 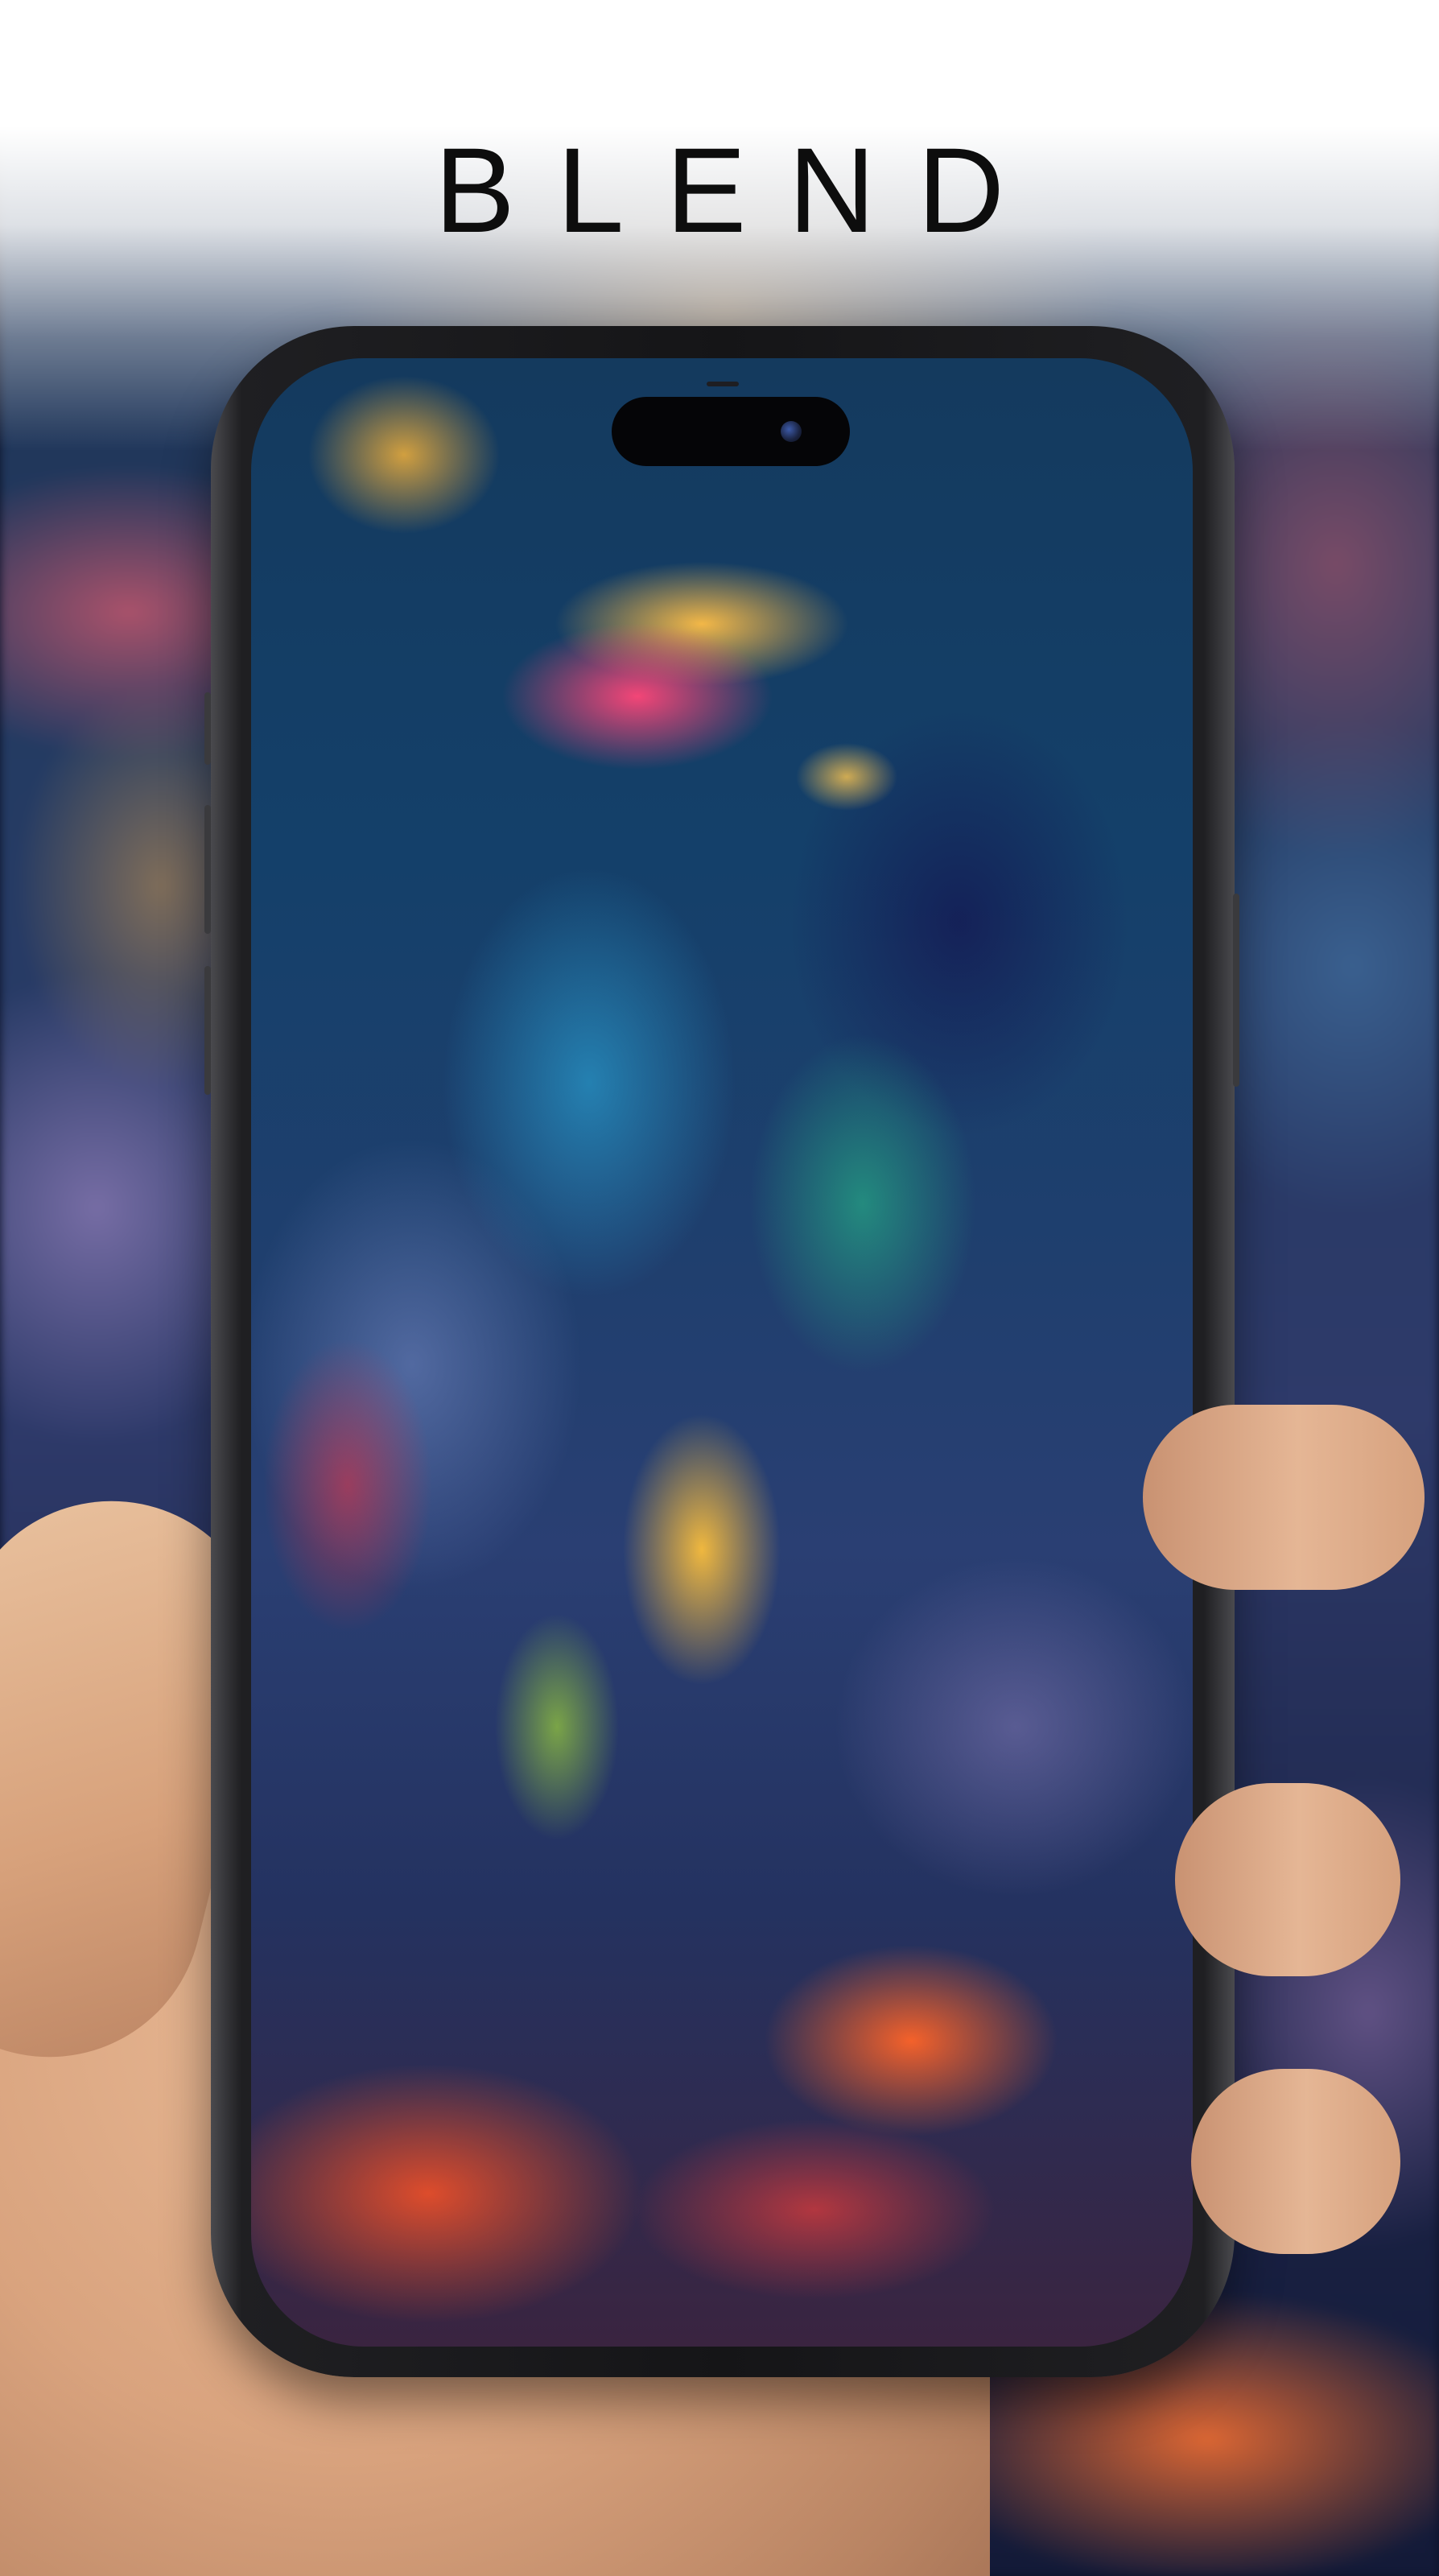 What do you see at coordinates (1295, 2161) in the screenshot?
I see `hand-finger-ring` at bounding box center [1295, 2161].